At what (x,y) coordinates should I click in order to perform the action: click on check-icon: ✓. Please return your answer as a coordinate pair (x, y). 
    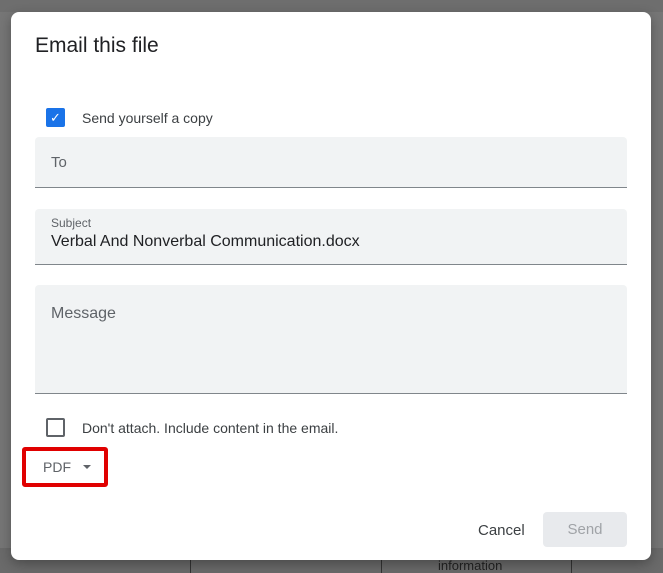
    Looking at the image, I should click on (55, 117).